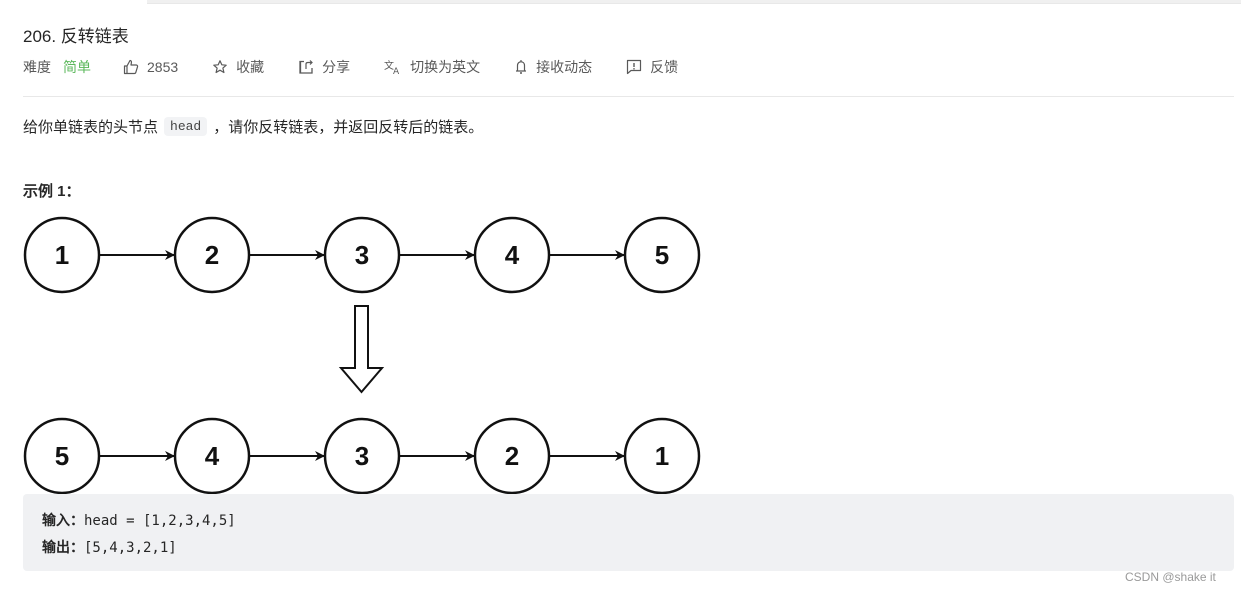 Image resolution: width=1241 pixels, height=592 pixels. Describe the element at coordinates (250, 67) in the screenshot. I see `favorite-label: 收藏` at that location.